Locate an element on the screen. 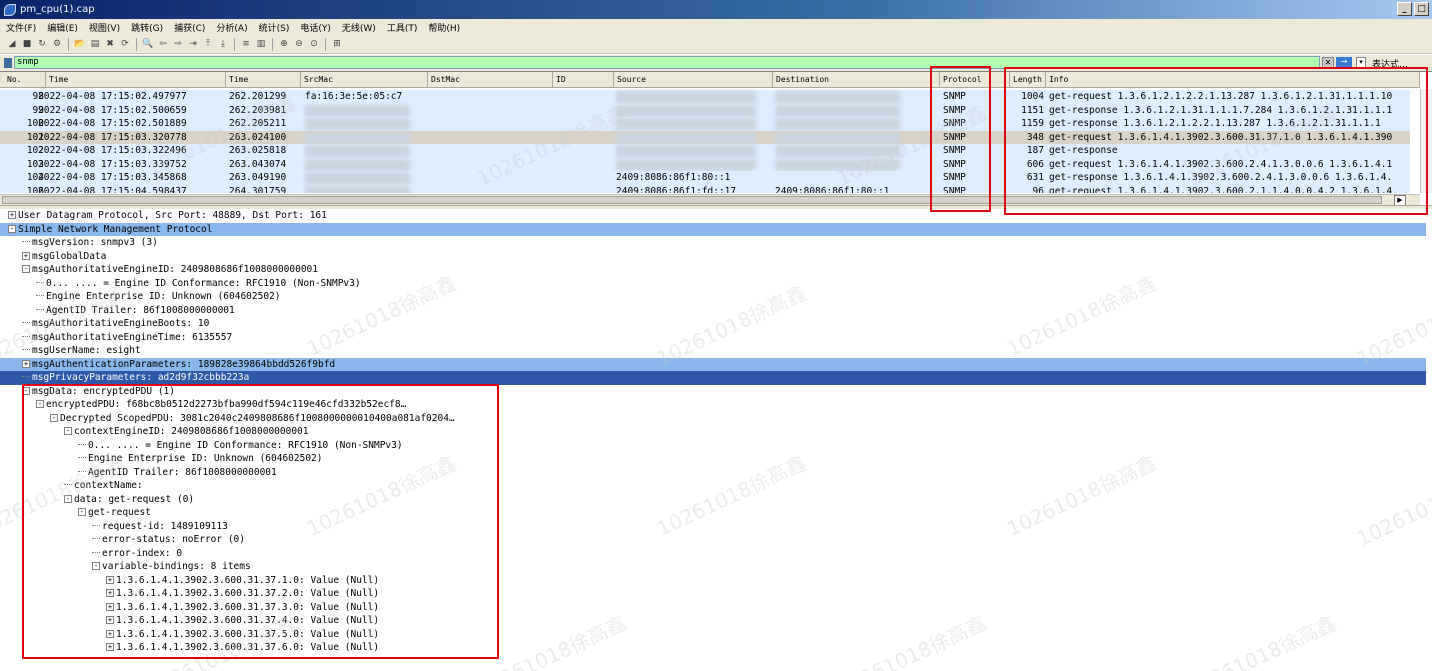 Image resolution: width=1432 pixels, height=671 pixels. detail-node: msgUserName: esight is located at coordinates (713, 351).